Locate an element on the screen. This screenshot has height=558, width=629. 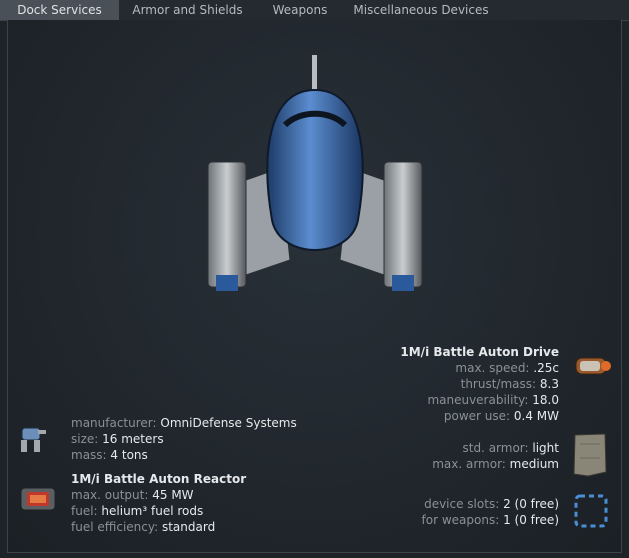
ship-image is located at coordinates (315, 173).